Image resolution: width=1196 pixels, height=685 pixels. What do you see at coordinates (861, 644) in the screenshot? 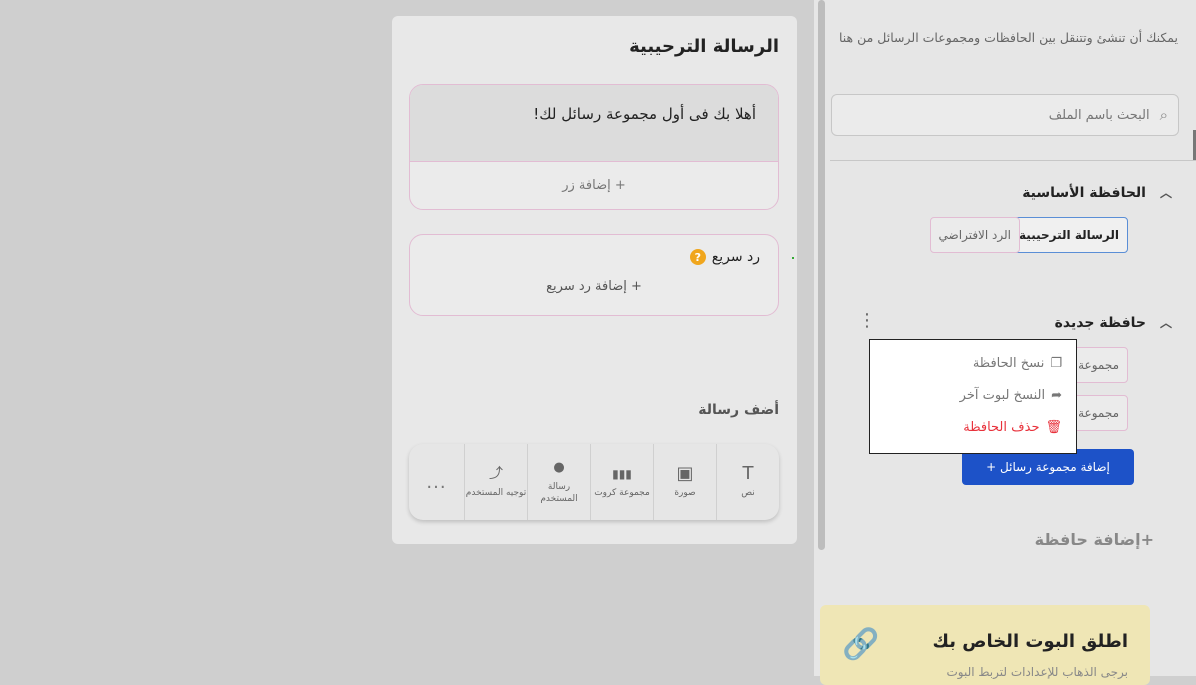
I see `link-icon: 🔗` at bounding box center [861, 644].